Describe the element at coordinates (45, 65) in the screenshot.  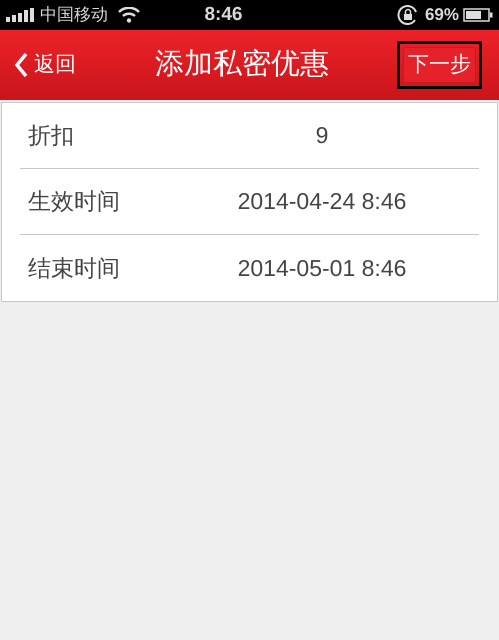
I see `back-button: 返回` at that location.